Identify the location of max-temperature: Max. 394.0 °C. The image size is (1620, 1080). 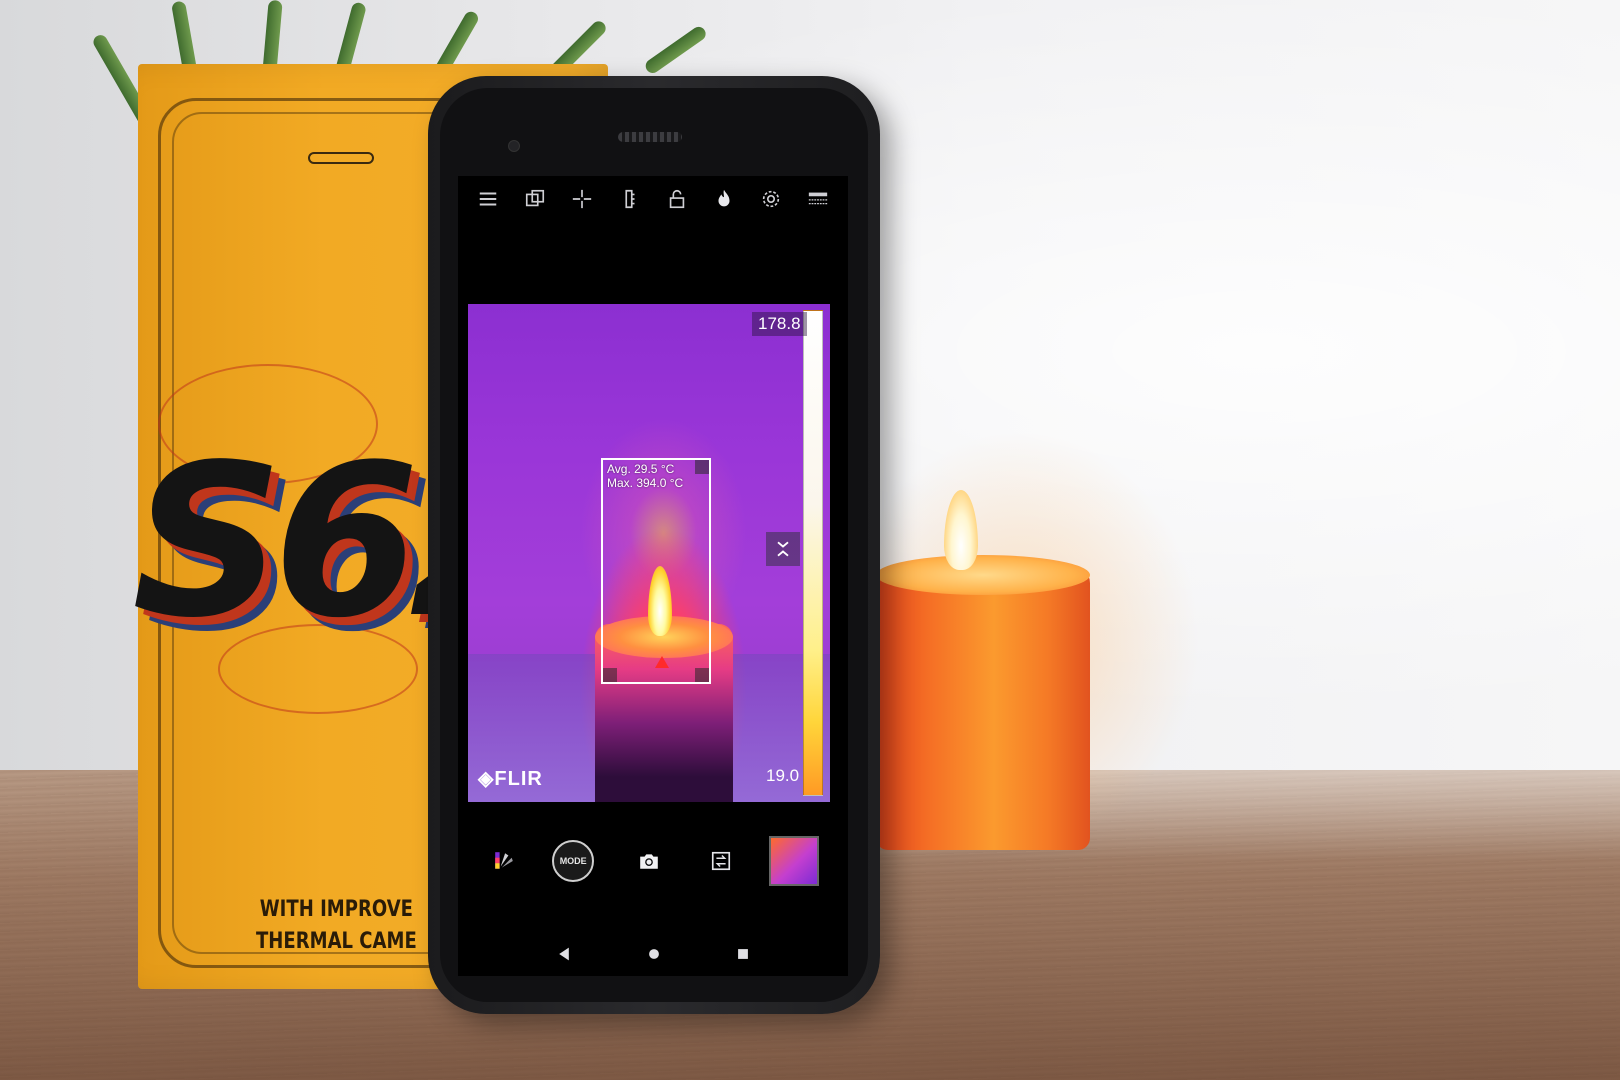
(645, 483).